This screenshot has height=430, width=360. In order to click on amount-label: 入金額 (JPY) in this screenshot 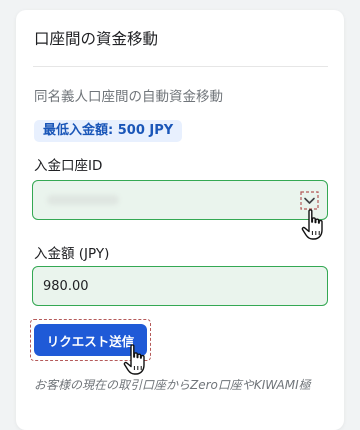, I will do `click(72, 254)`.